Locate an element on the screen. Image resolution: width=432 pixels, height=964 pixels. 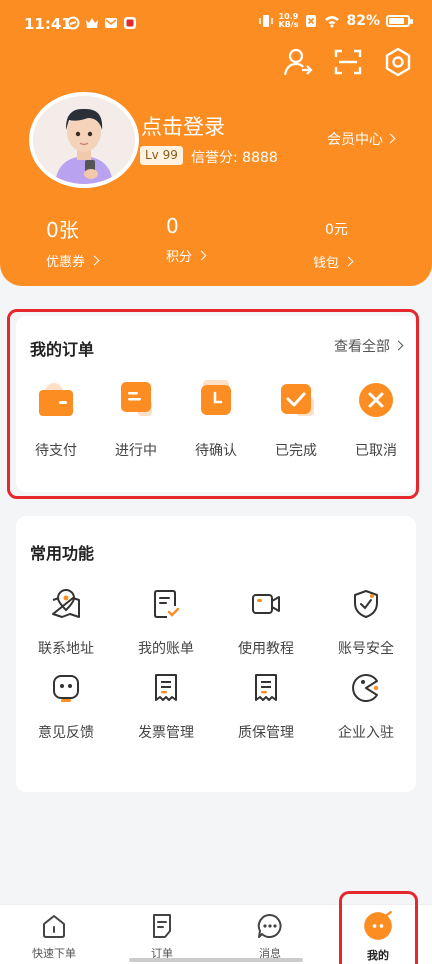
bottom-navigation: 快速下单 订单 消息 我的 is located at coordinates (216, 934).